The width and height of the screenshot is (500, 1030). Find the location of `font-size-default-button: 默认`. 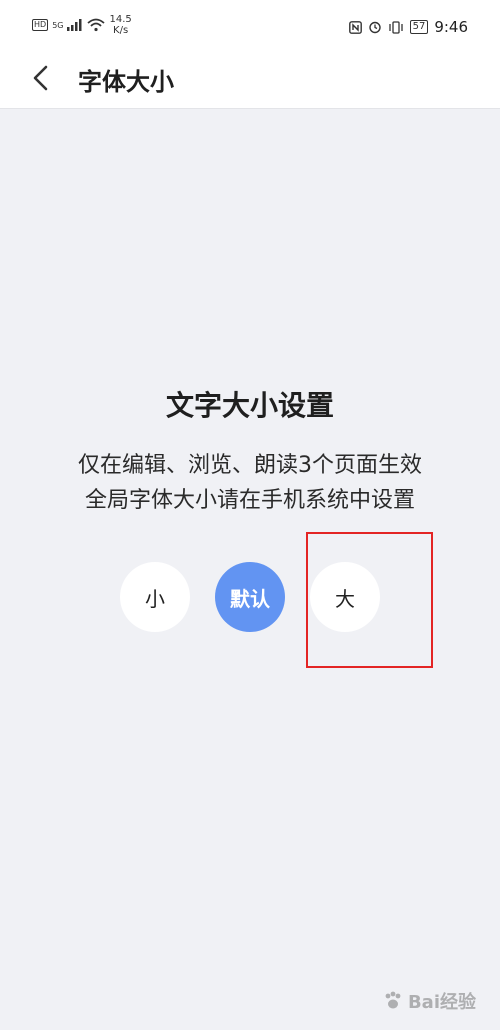

font-size-default-button: 默认 is located at coordinates (250, 597).